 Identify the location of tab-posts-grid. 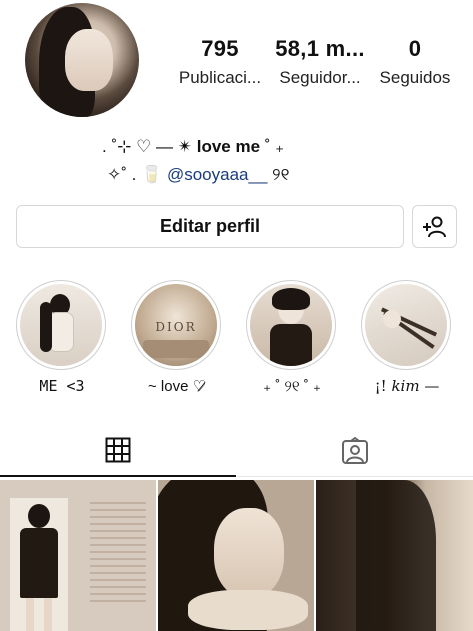
(118, 451).